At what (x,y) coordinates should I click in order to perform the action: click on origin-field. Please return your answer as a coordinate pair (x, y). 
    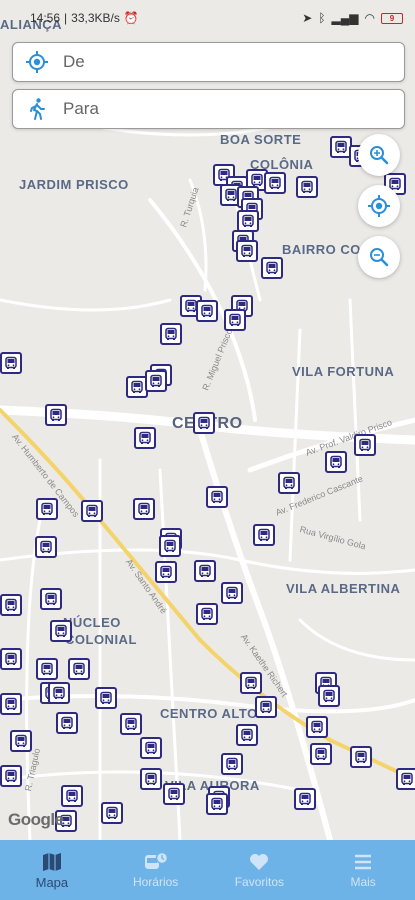
    Looking at the image, I should click on (208, 62).